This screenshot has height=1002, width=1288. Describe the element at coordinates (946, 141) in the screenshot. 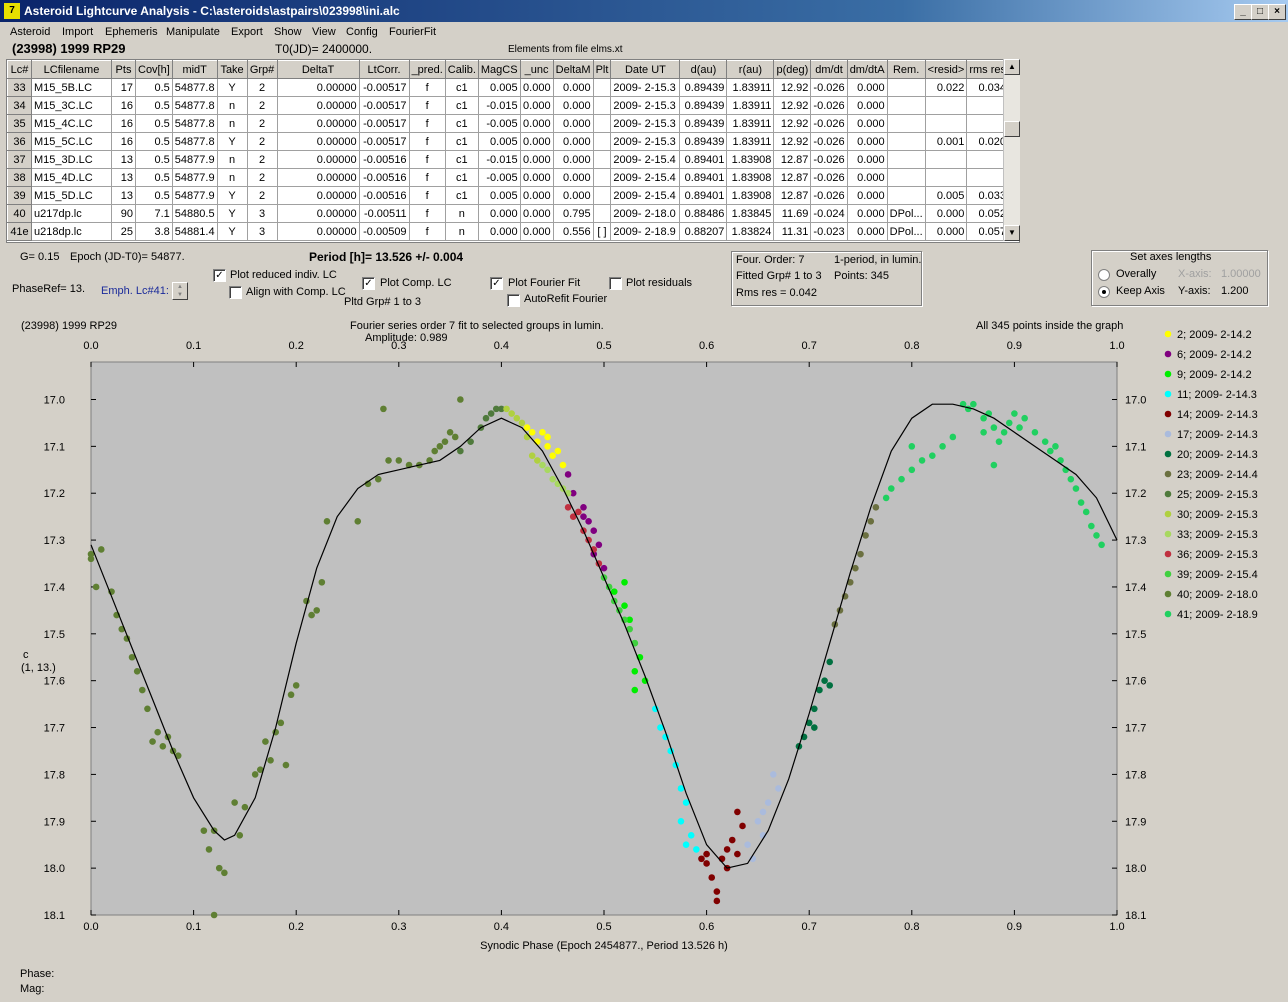

I see `table-cell: 0.001` at that location.